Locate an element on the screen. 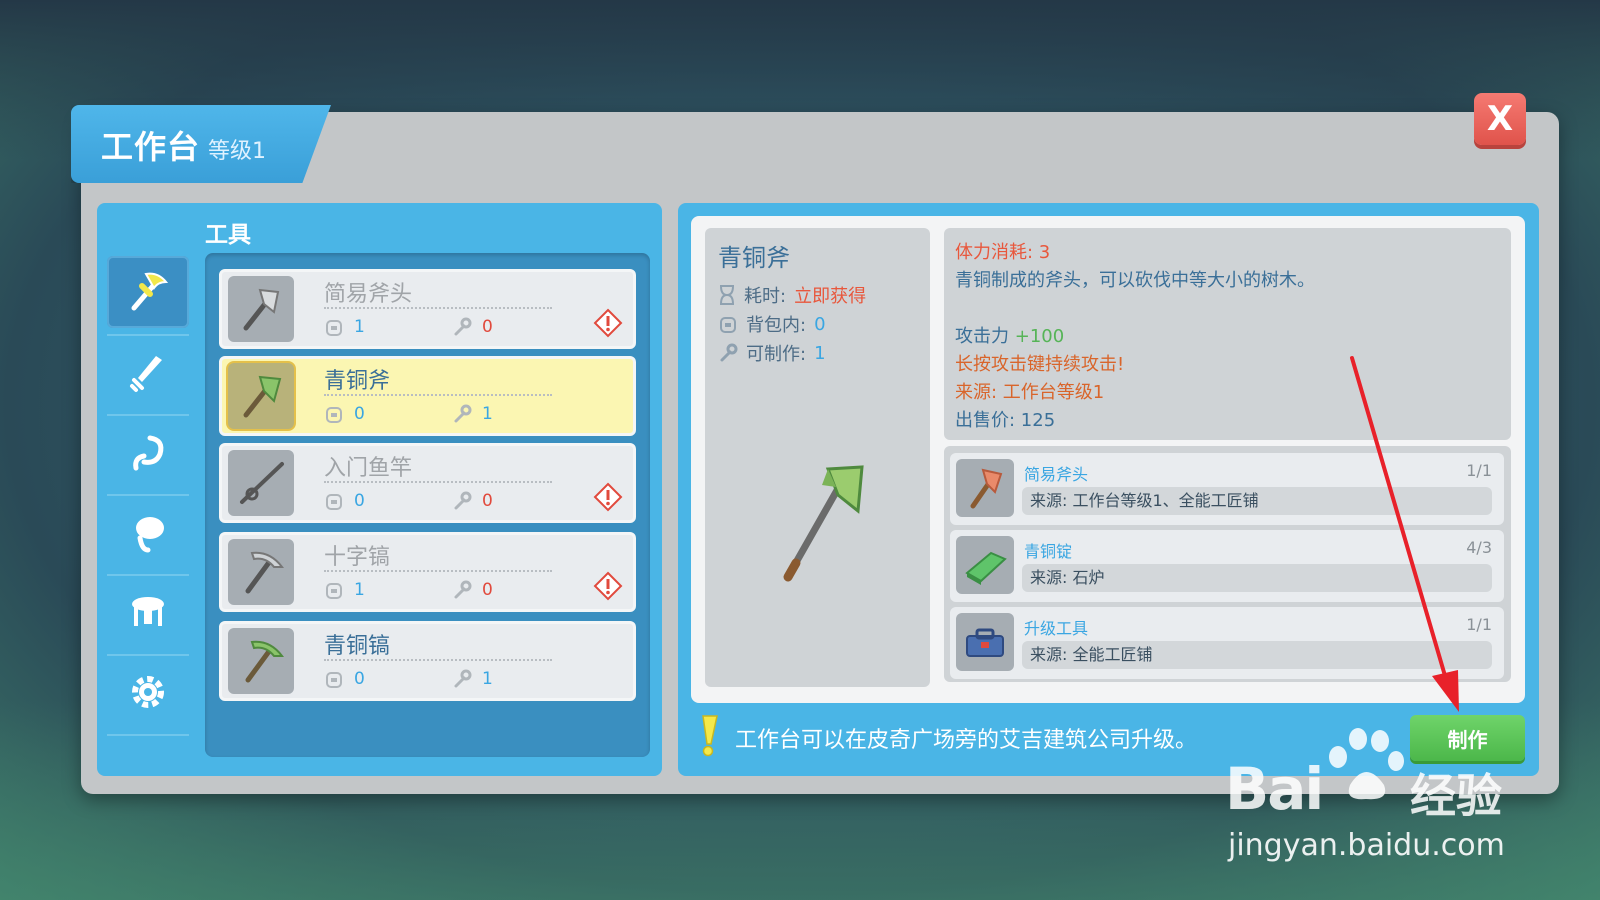 The image size is (1600, 900). gear-icon is located at coordinates (148, 692).